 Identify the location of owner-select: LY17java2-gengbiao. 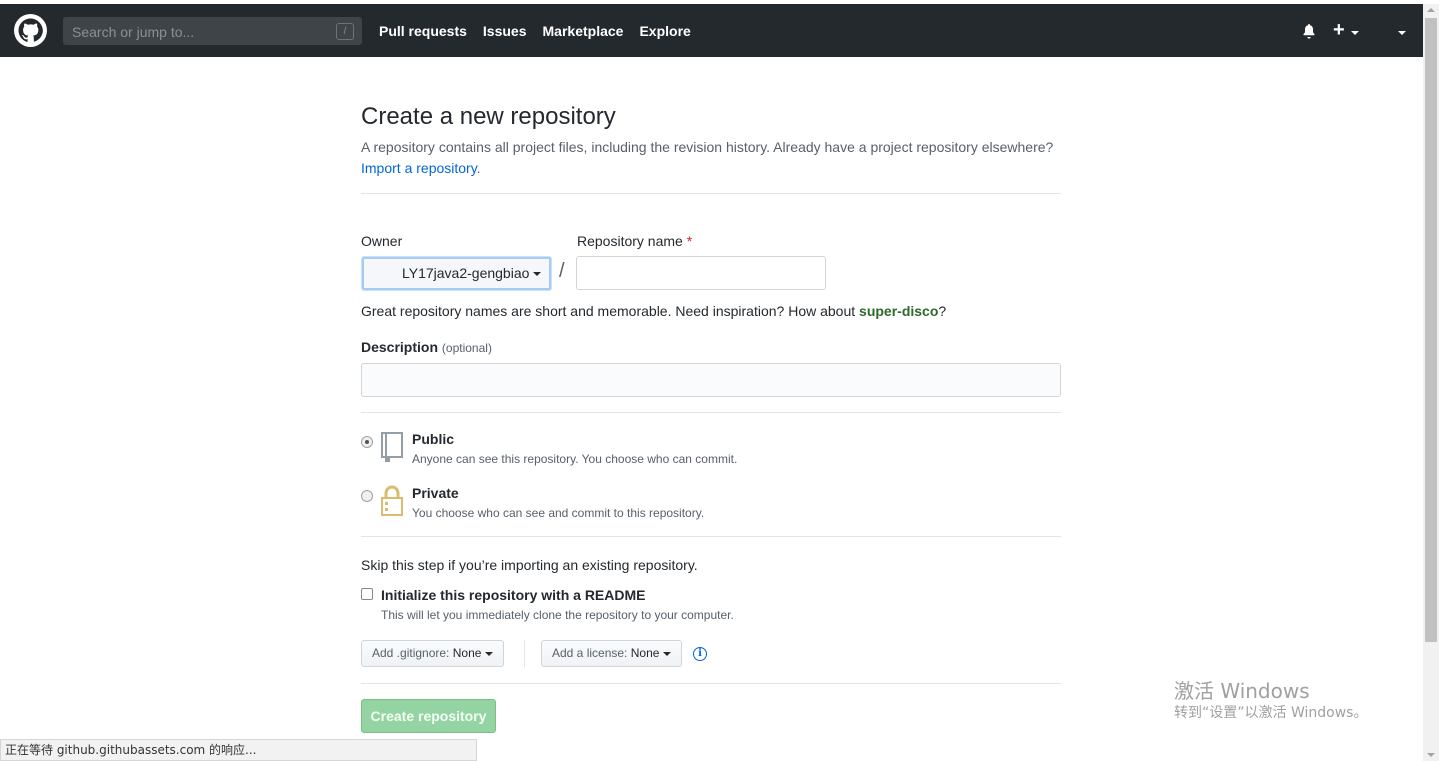
(456, 273).